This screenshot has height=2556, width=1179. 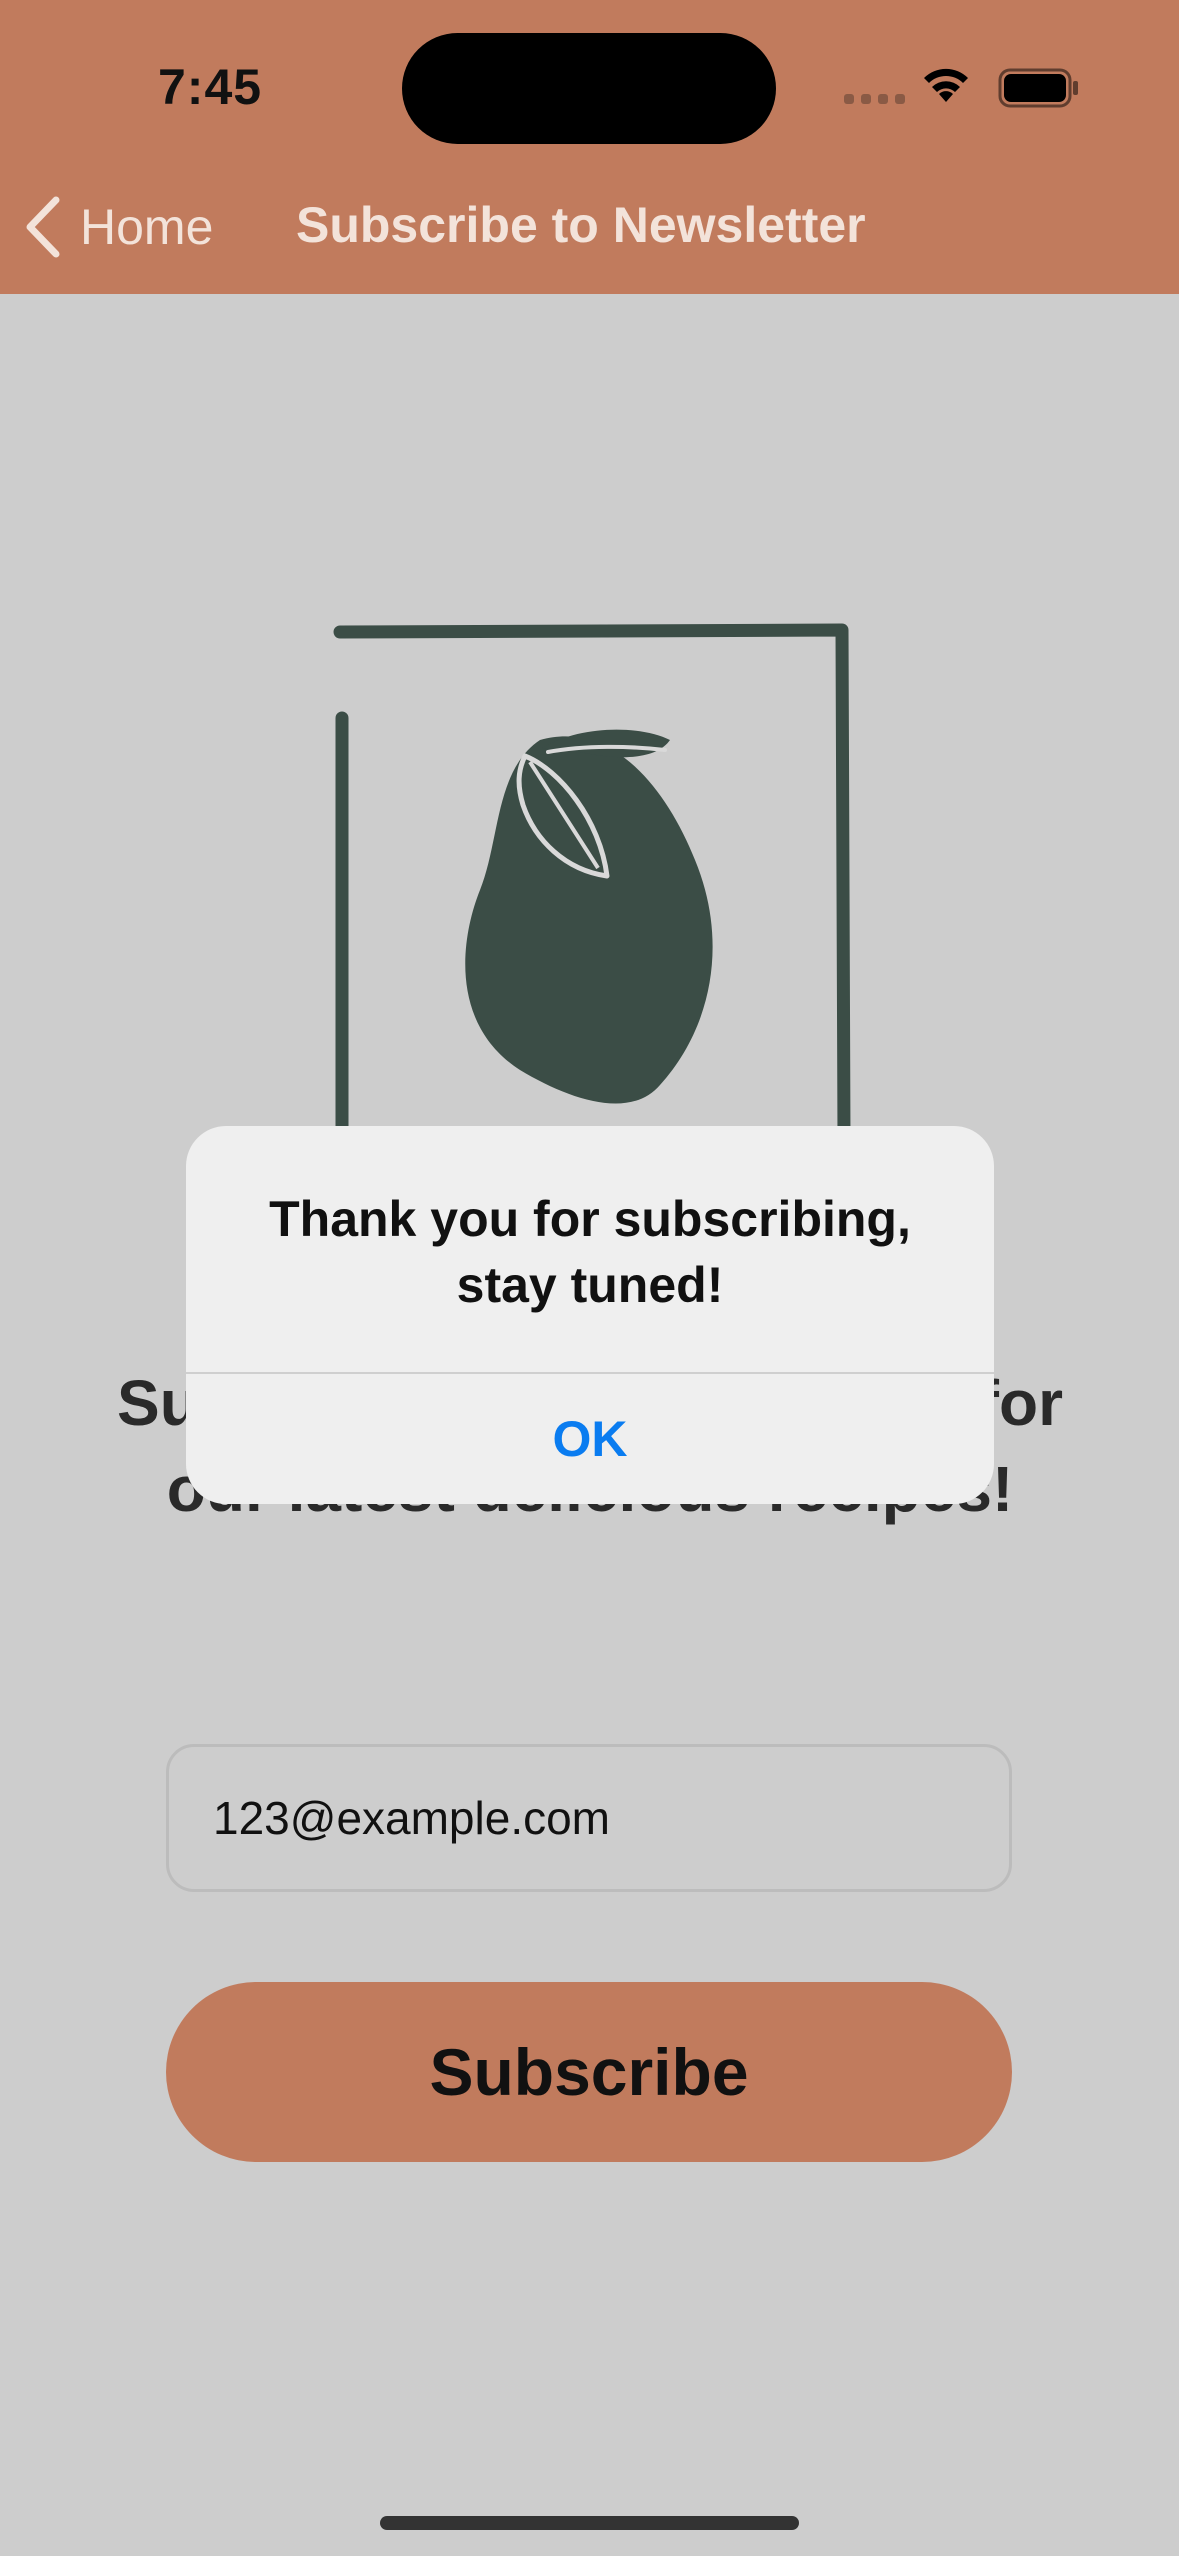 I want to click on back-label: Home, so click(x=147, y=227).